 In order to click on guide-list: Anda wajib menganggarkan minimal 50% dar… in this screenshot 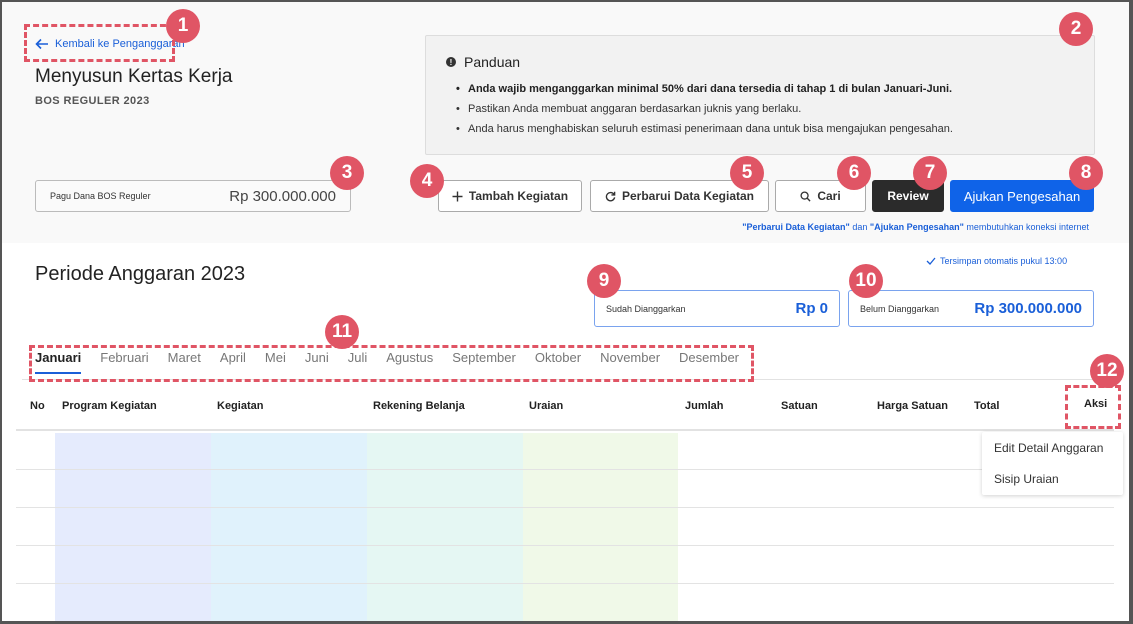, I will do `click(704, 109)`.